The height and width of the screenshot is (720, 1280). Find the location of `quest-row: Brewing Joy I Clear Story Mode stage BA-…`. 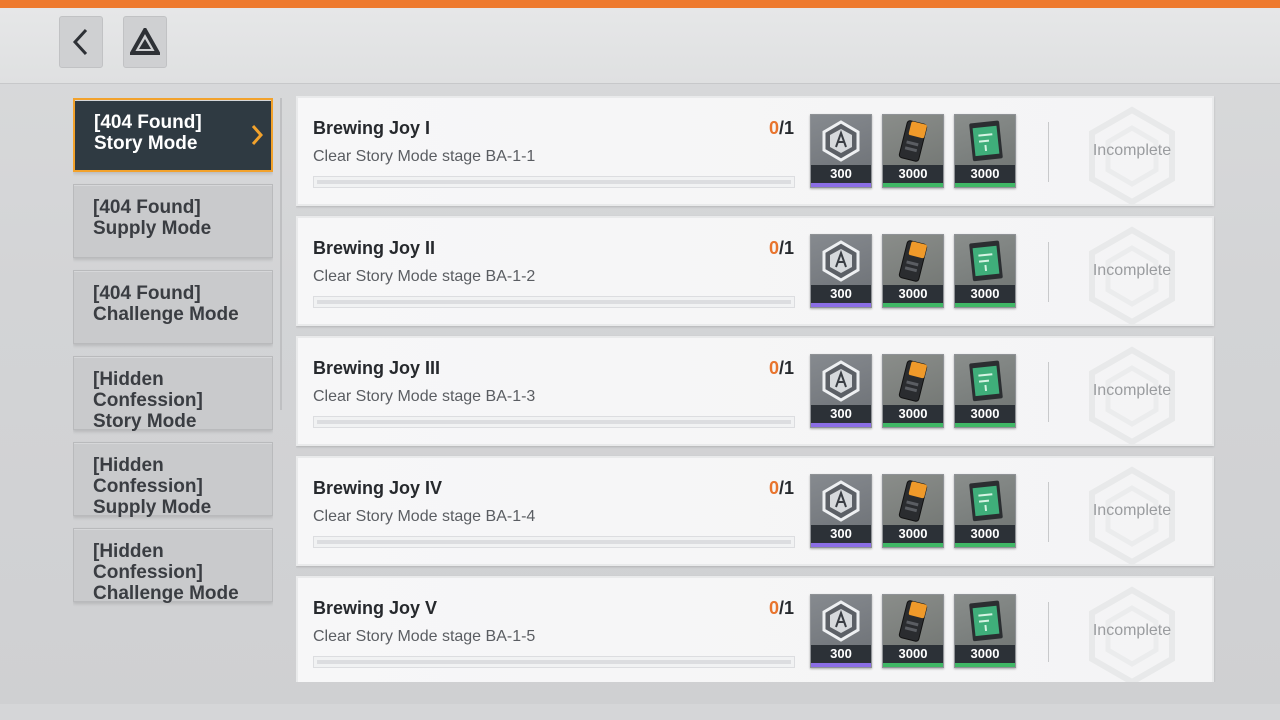

quest-row: Brewing Joy I Clear Story Mode stage BA-… is located at coordinates (755, 151).